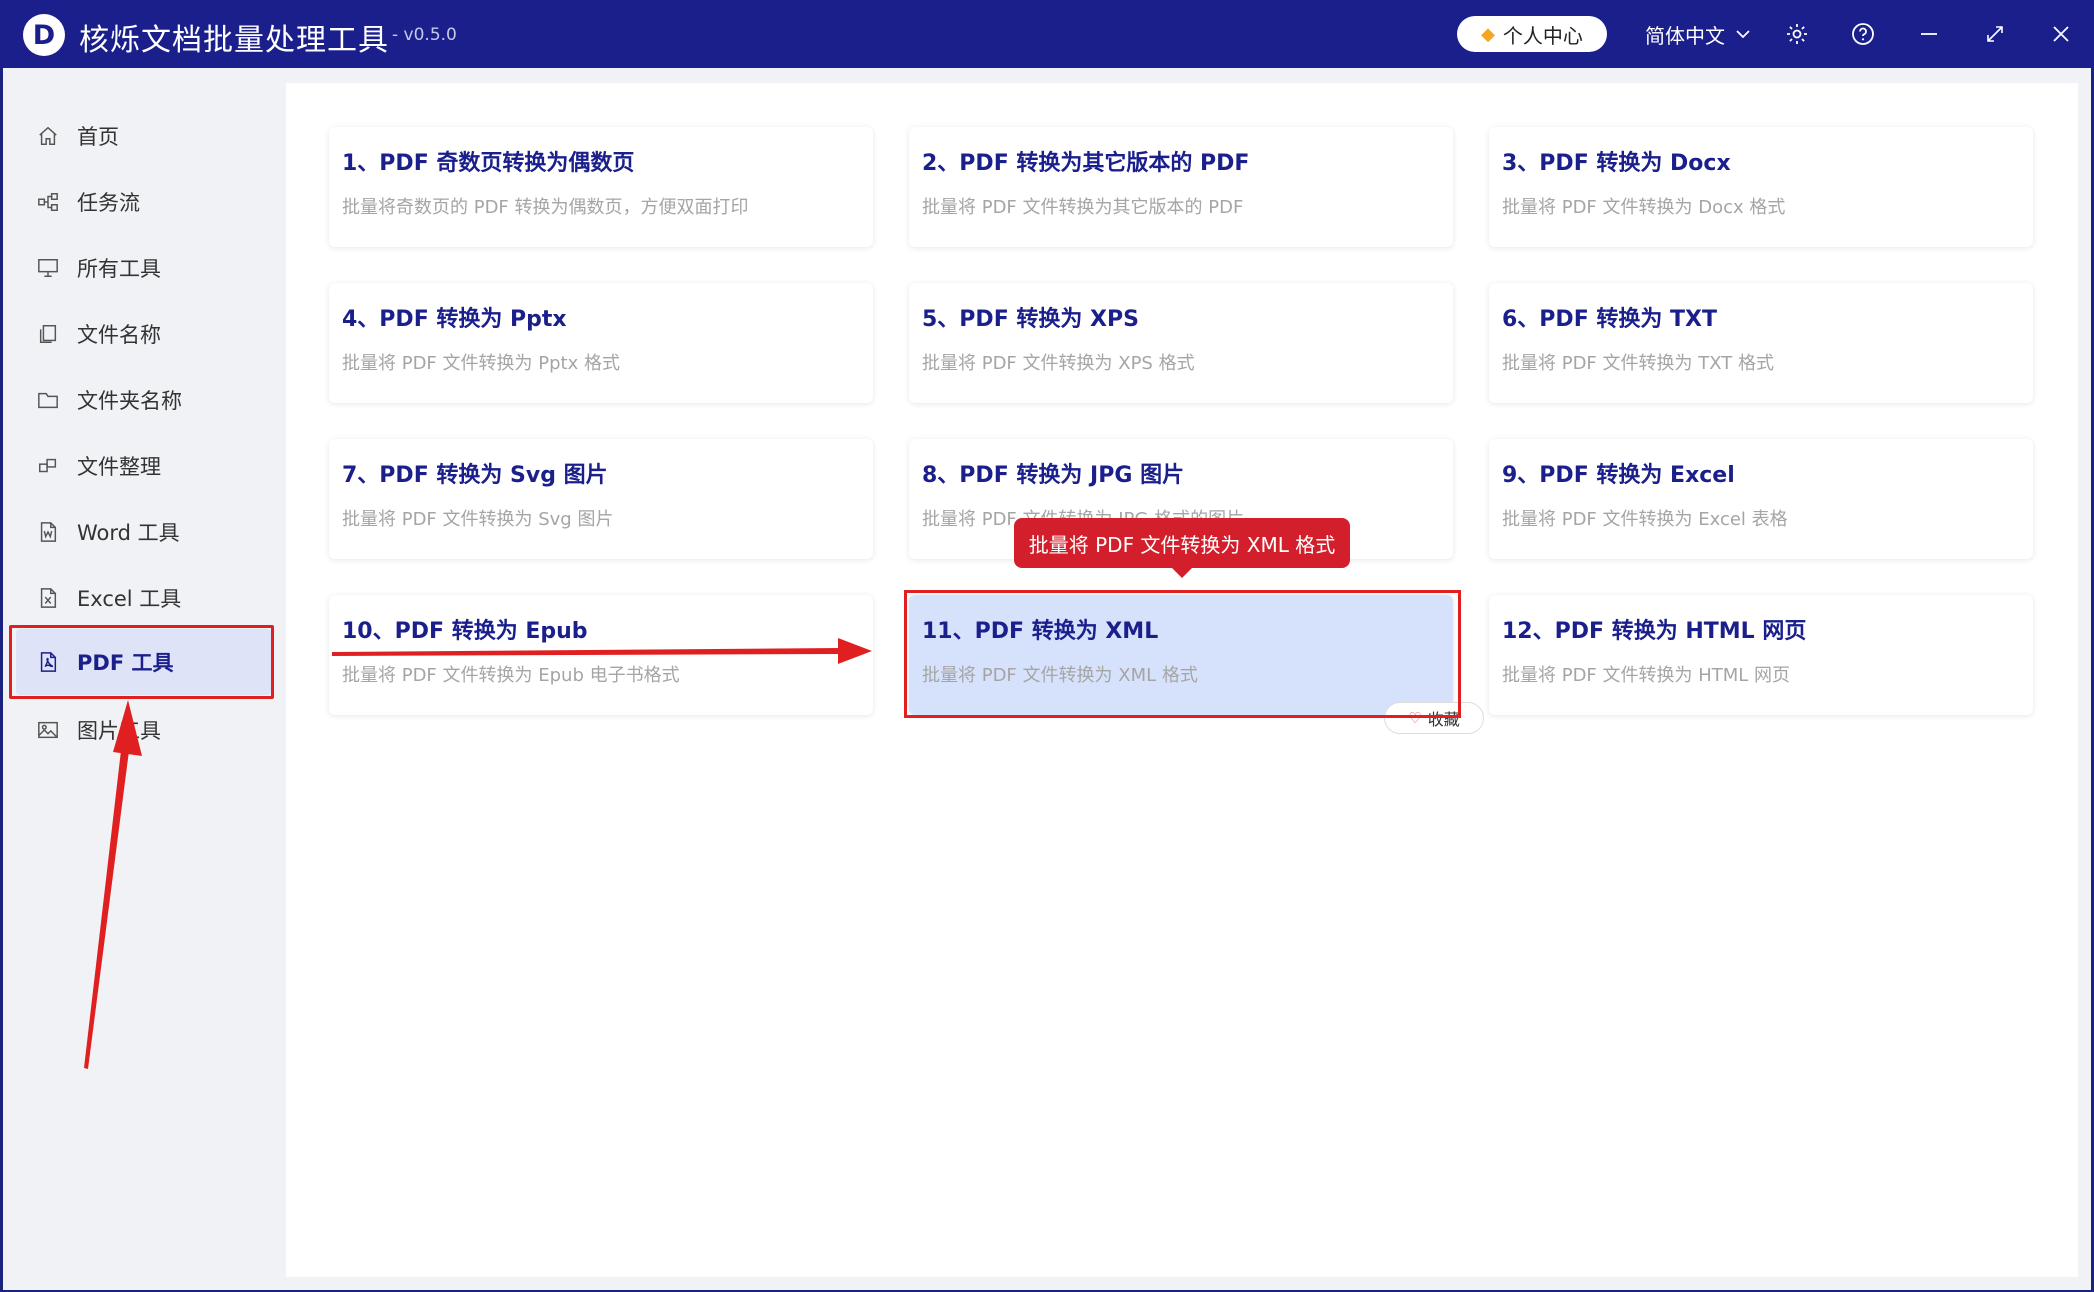 The width and height of the screenshot is (2094, 1292). What do you see at coordinates (48, 334) in the screenshot?
I see `file-copy-icon` at bounding box center [48, 334].